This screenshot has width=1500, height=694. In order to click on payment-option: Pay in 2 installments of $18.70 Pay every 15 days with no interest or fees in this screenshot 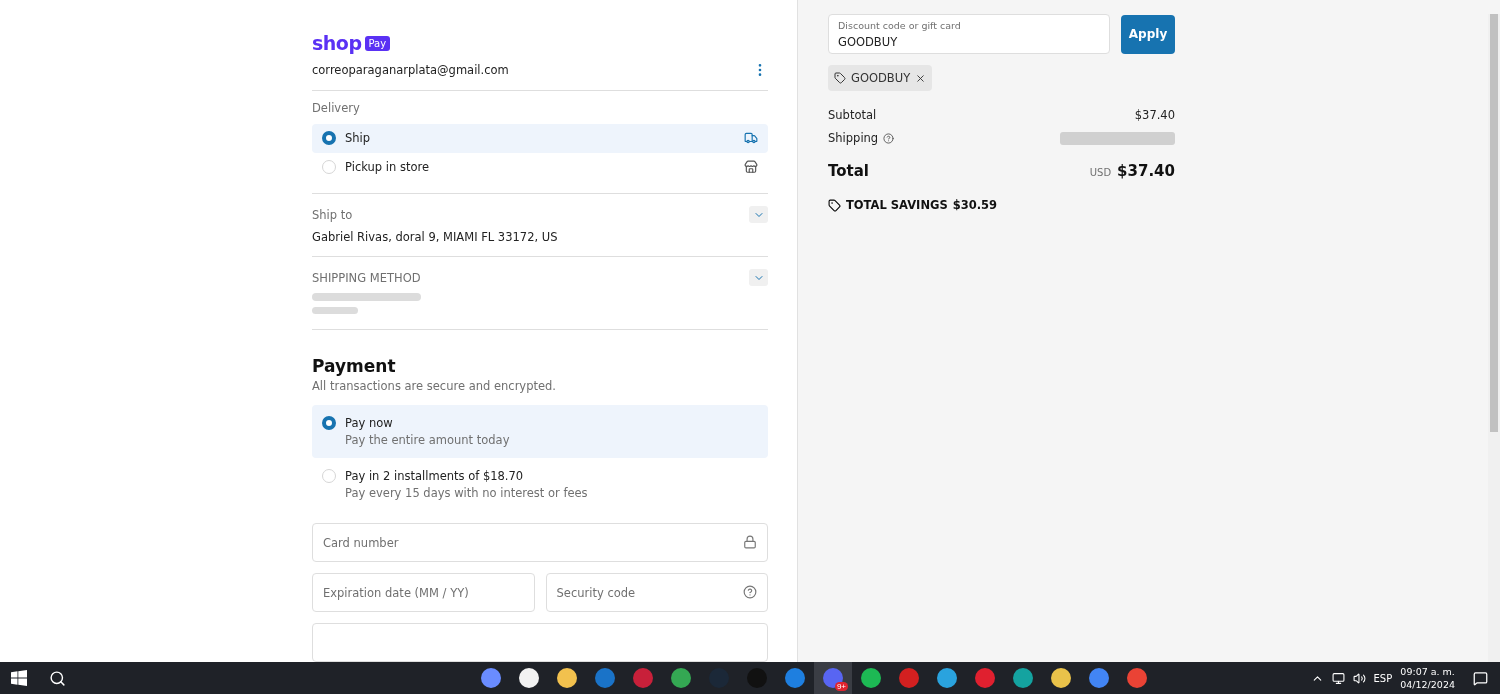, I will do `click(540, 484)`.